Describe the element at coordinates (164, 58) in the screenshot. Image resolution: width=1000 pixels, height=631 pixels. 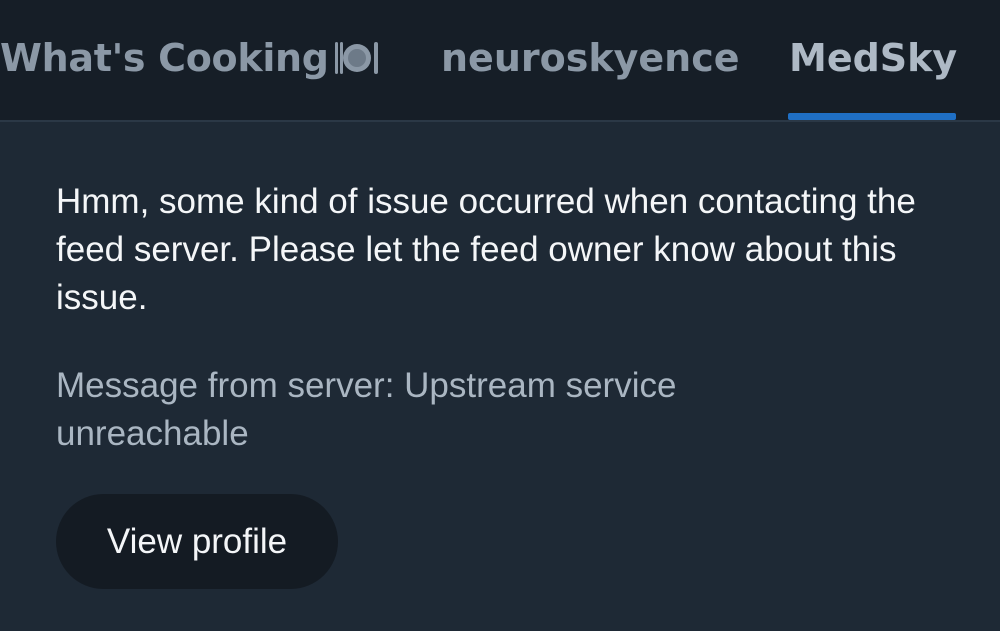
I see `tab-label: What's Cooking` at that location.